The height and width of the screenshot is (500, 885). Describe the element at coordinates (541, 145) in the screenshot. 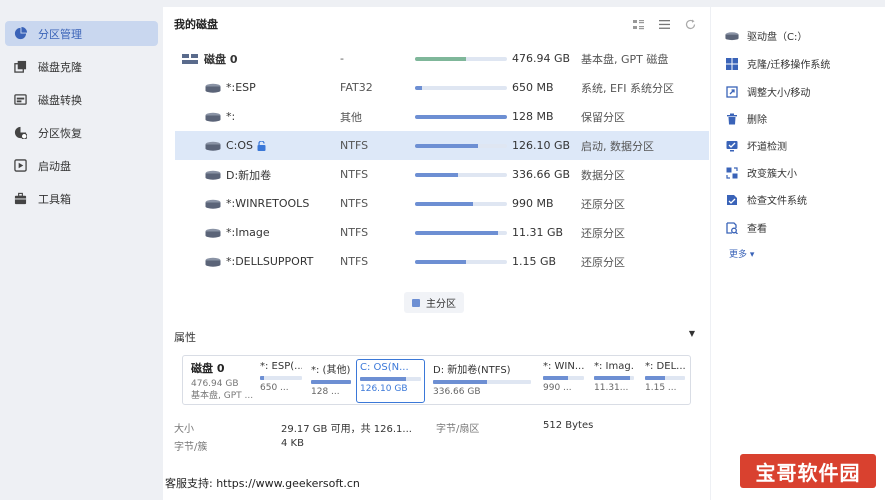

I see `partition-size: 126.10 GB` at that location.